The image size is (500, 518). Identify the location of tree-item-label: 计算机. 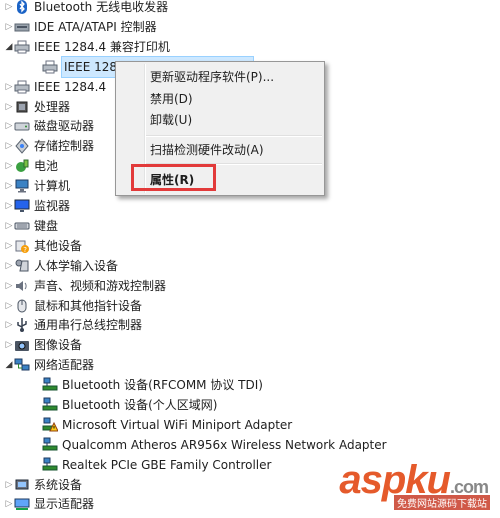
(52, 186).